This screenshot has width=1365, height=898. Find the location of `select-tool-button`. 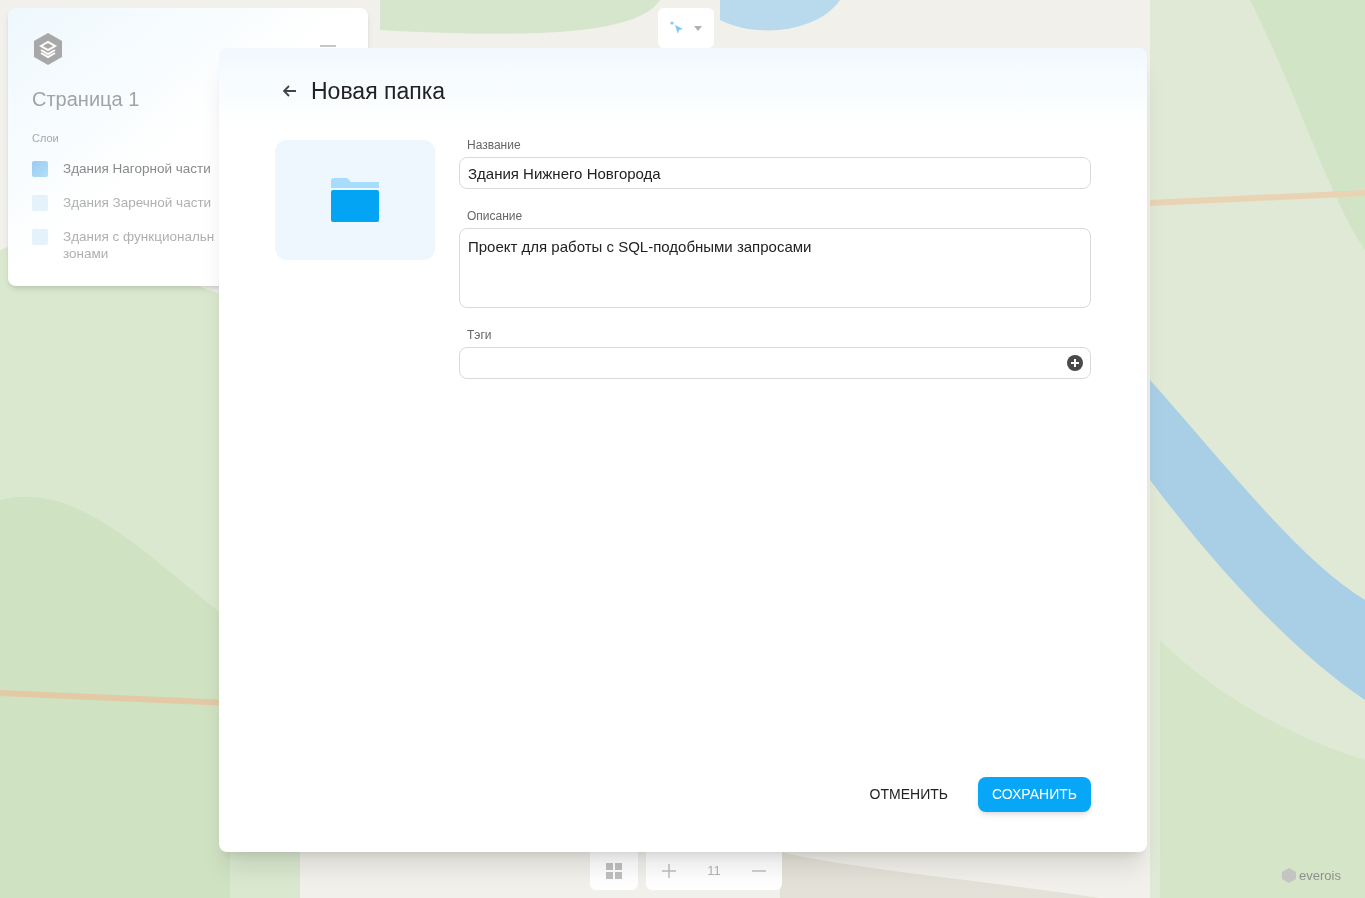

select-tool-button is located at coordinates (686, 28).